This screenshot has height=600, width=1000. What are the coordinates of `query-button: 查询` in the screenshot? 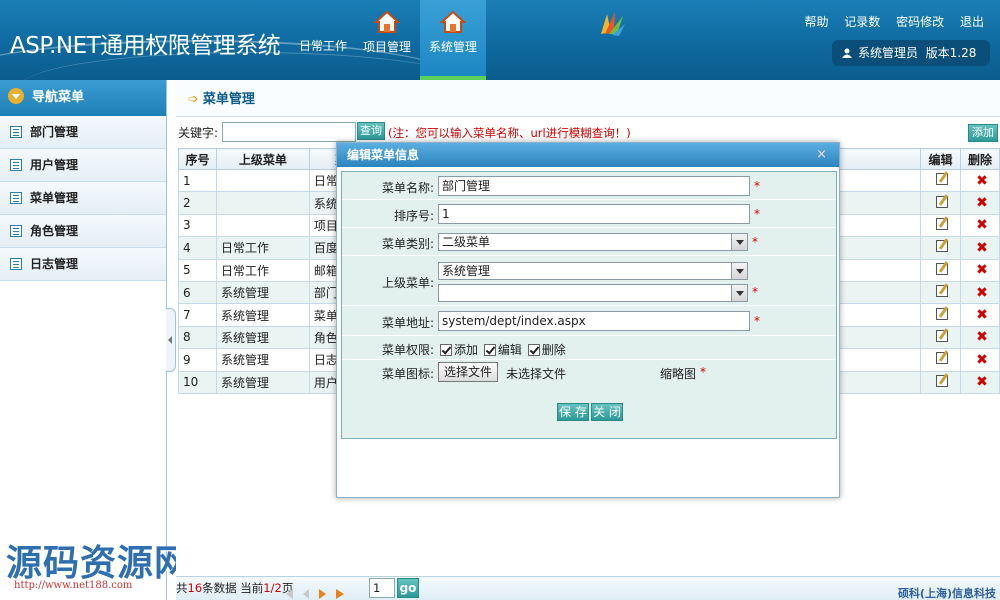 It's located at (371, 131).